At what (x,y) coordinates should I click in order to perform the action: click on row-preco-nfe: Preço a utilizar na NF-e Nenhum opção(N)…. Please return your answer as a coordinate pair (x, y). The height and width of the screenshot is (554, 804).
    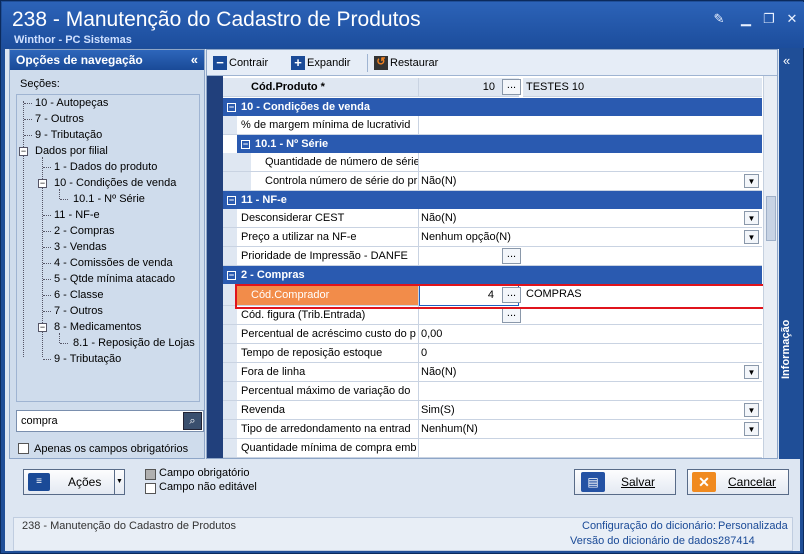
    Looking at the image, I should click on (492, 237).